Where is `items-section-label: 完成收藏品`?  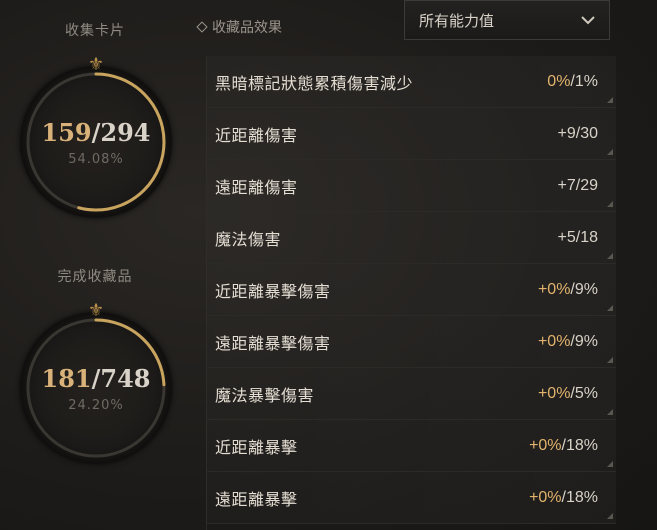 items-section-label: 完成收藏品 is located at coordinates (95, 277).